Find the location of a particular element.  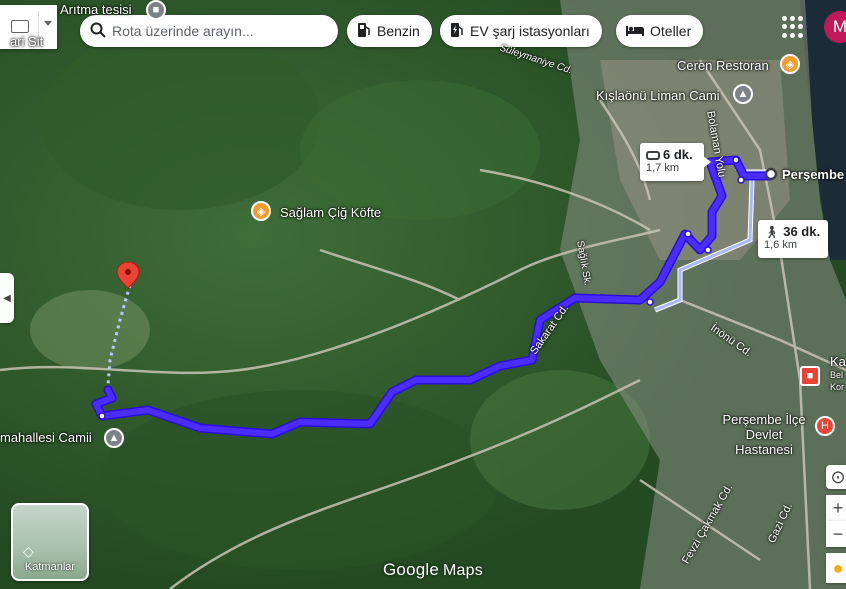

walking-time-callout: 🚶︎ 36 dk. 1,6 km is located at coordinates (793, 239).